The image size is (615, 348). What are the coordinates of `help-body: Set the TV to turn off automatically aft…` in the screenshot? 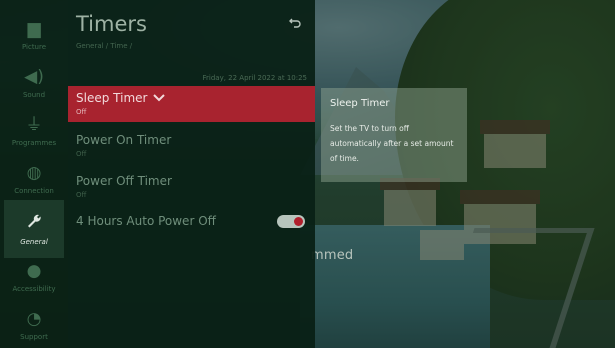 It's located at (392, 143).